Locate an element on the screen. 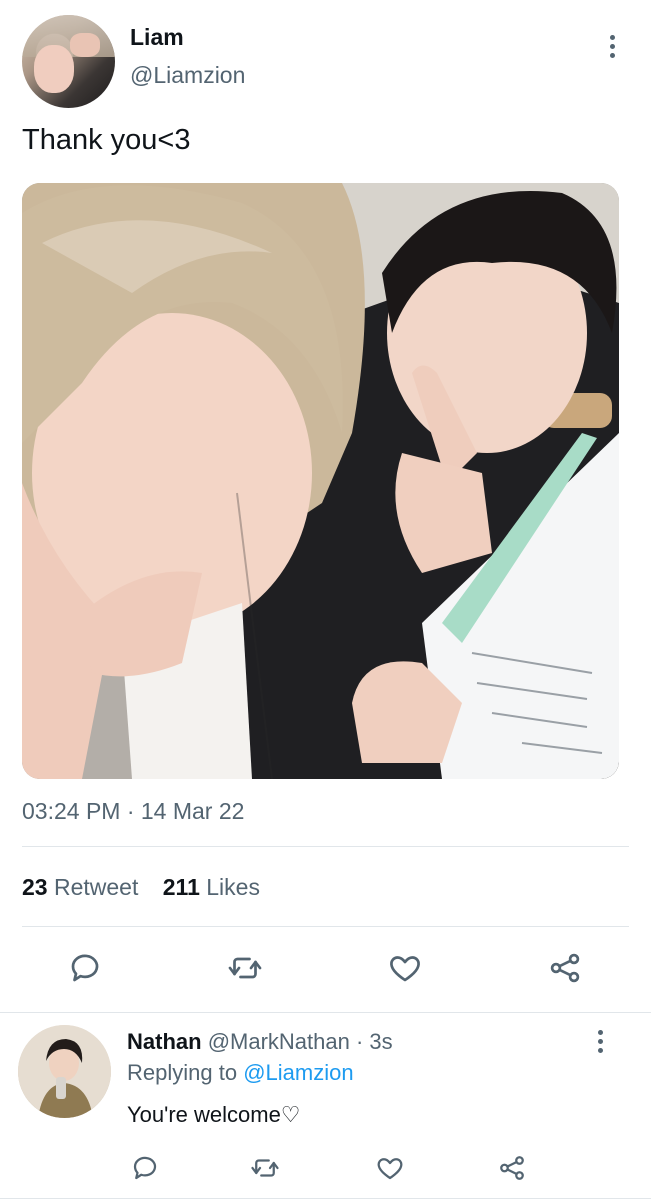 The width and height of the screenshot is (651, 1200). author-avatar is located at coordinates (68, 61).